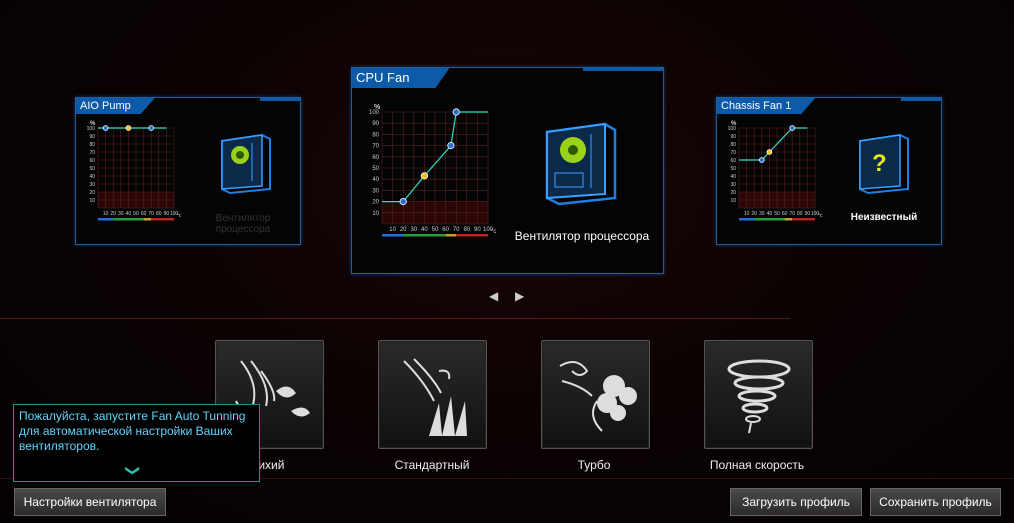 This screenshot has height=523, width=1014. Describe the element at coordinates (90, 502) in the screenshot. I see `fan-settings-button: Настройки вентилятора` at that location.